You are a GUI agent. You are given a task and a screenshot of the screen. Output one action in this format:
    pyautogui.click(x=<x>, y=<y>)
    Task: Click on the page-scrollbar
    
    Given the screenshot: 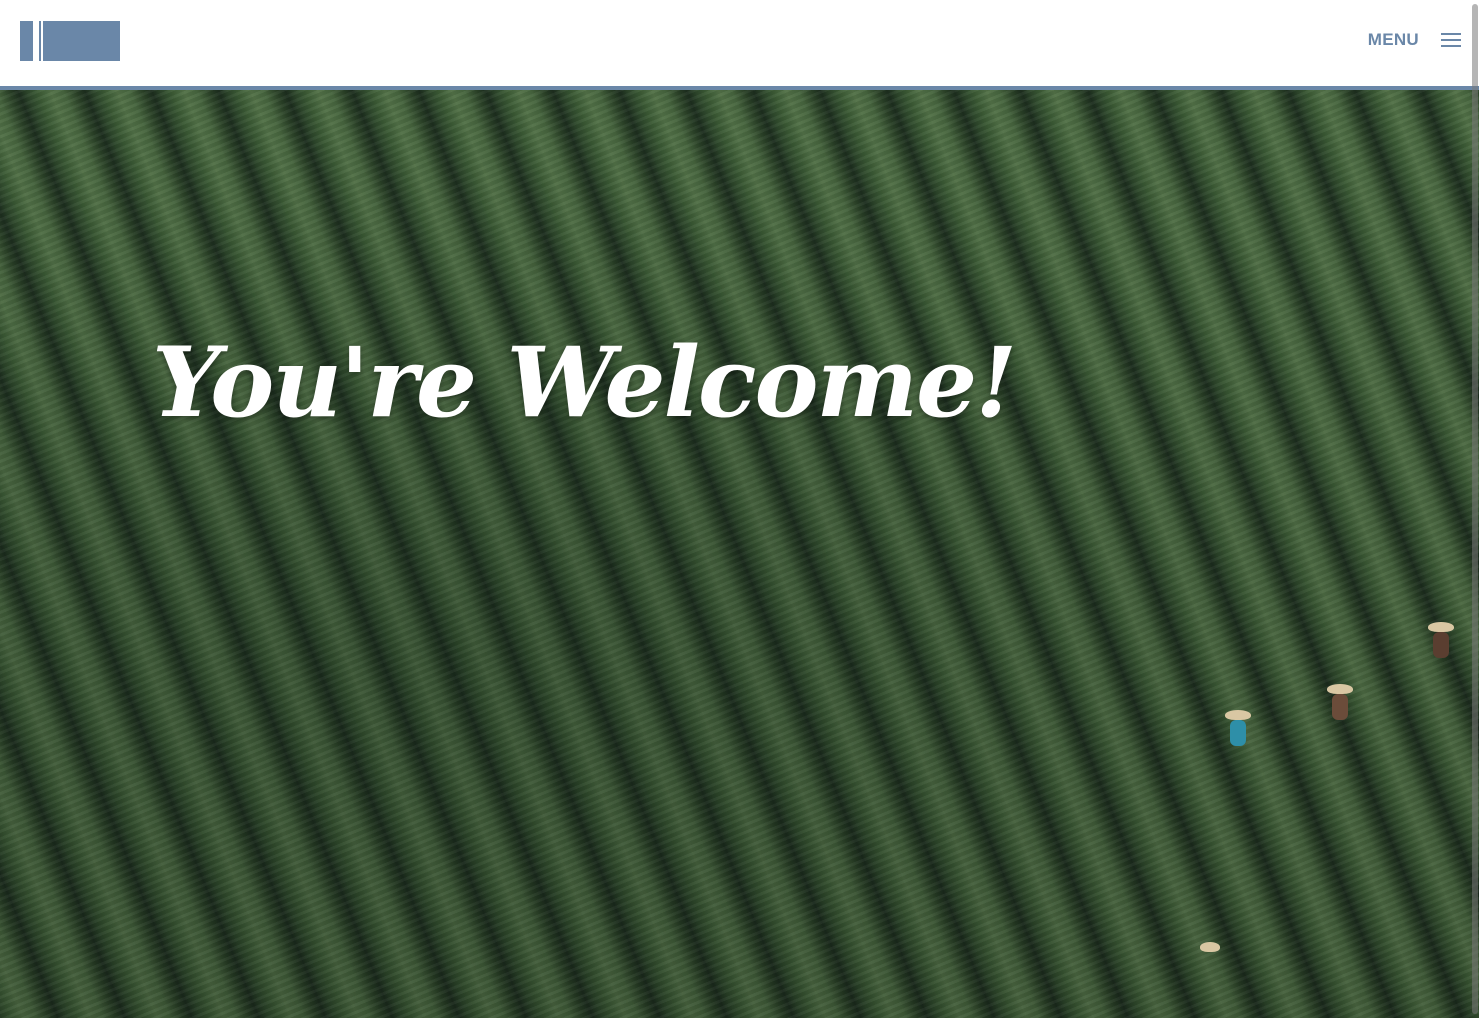 What is the action you would take?
    pyautogui.click(x=1475, y=509)
    